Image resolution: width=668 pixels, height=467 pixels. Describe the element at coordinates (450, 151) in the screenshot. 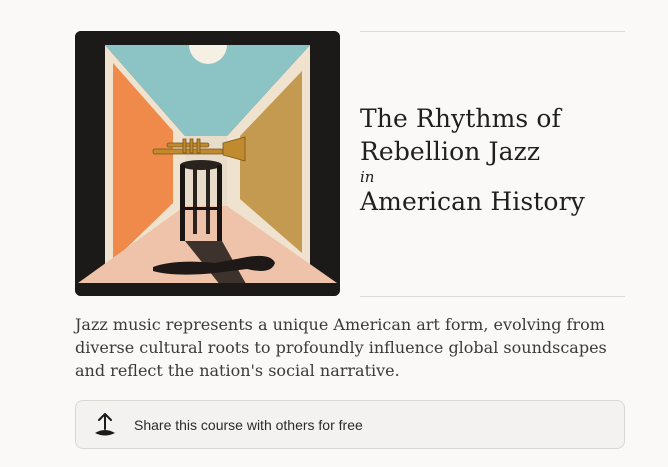

I see `title-line-2: Rebellion Jazz` at that location.